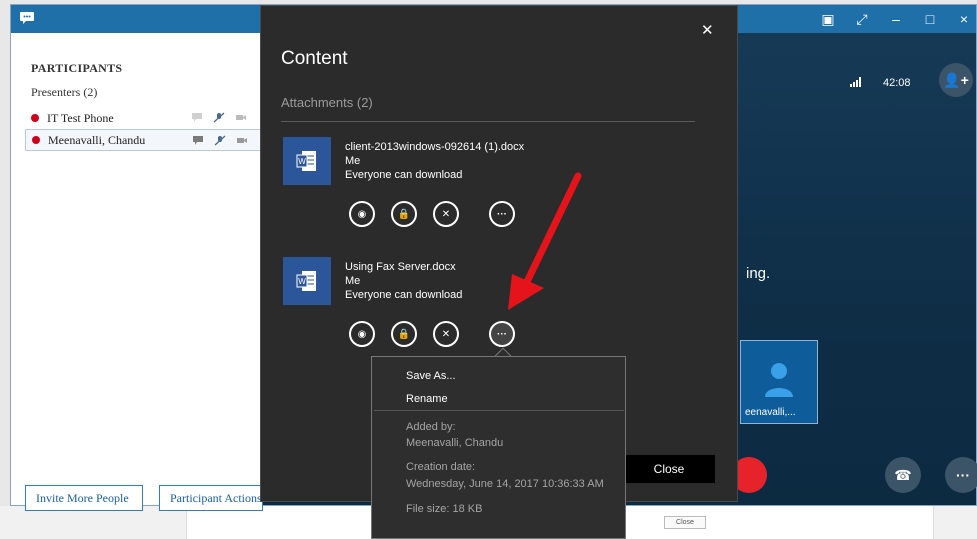  Describe the element at coordinates (327, 102) in the screenshot. I see `attachments-header: Attachments (2)` at that location.